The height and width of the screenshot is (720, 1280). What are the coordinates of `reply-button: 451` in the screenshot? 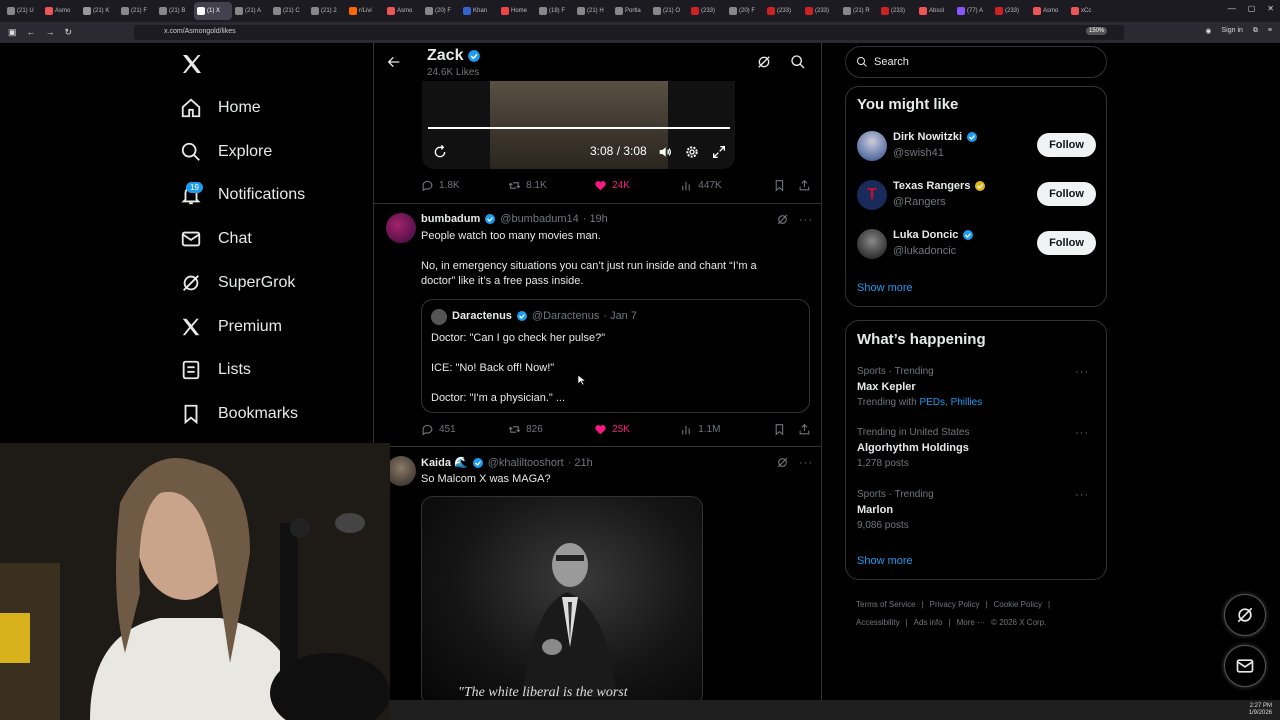 It's located at (464, 429).